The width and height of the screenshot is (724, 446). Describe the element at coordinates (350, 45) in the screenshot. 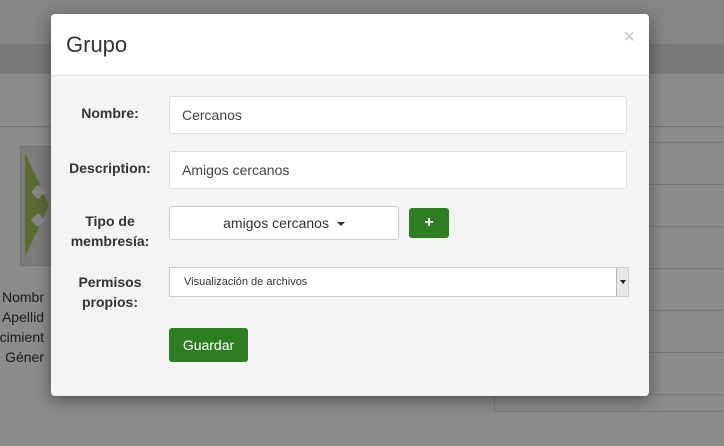

I see `modal-header: Grupo ×` at that location.